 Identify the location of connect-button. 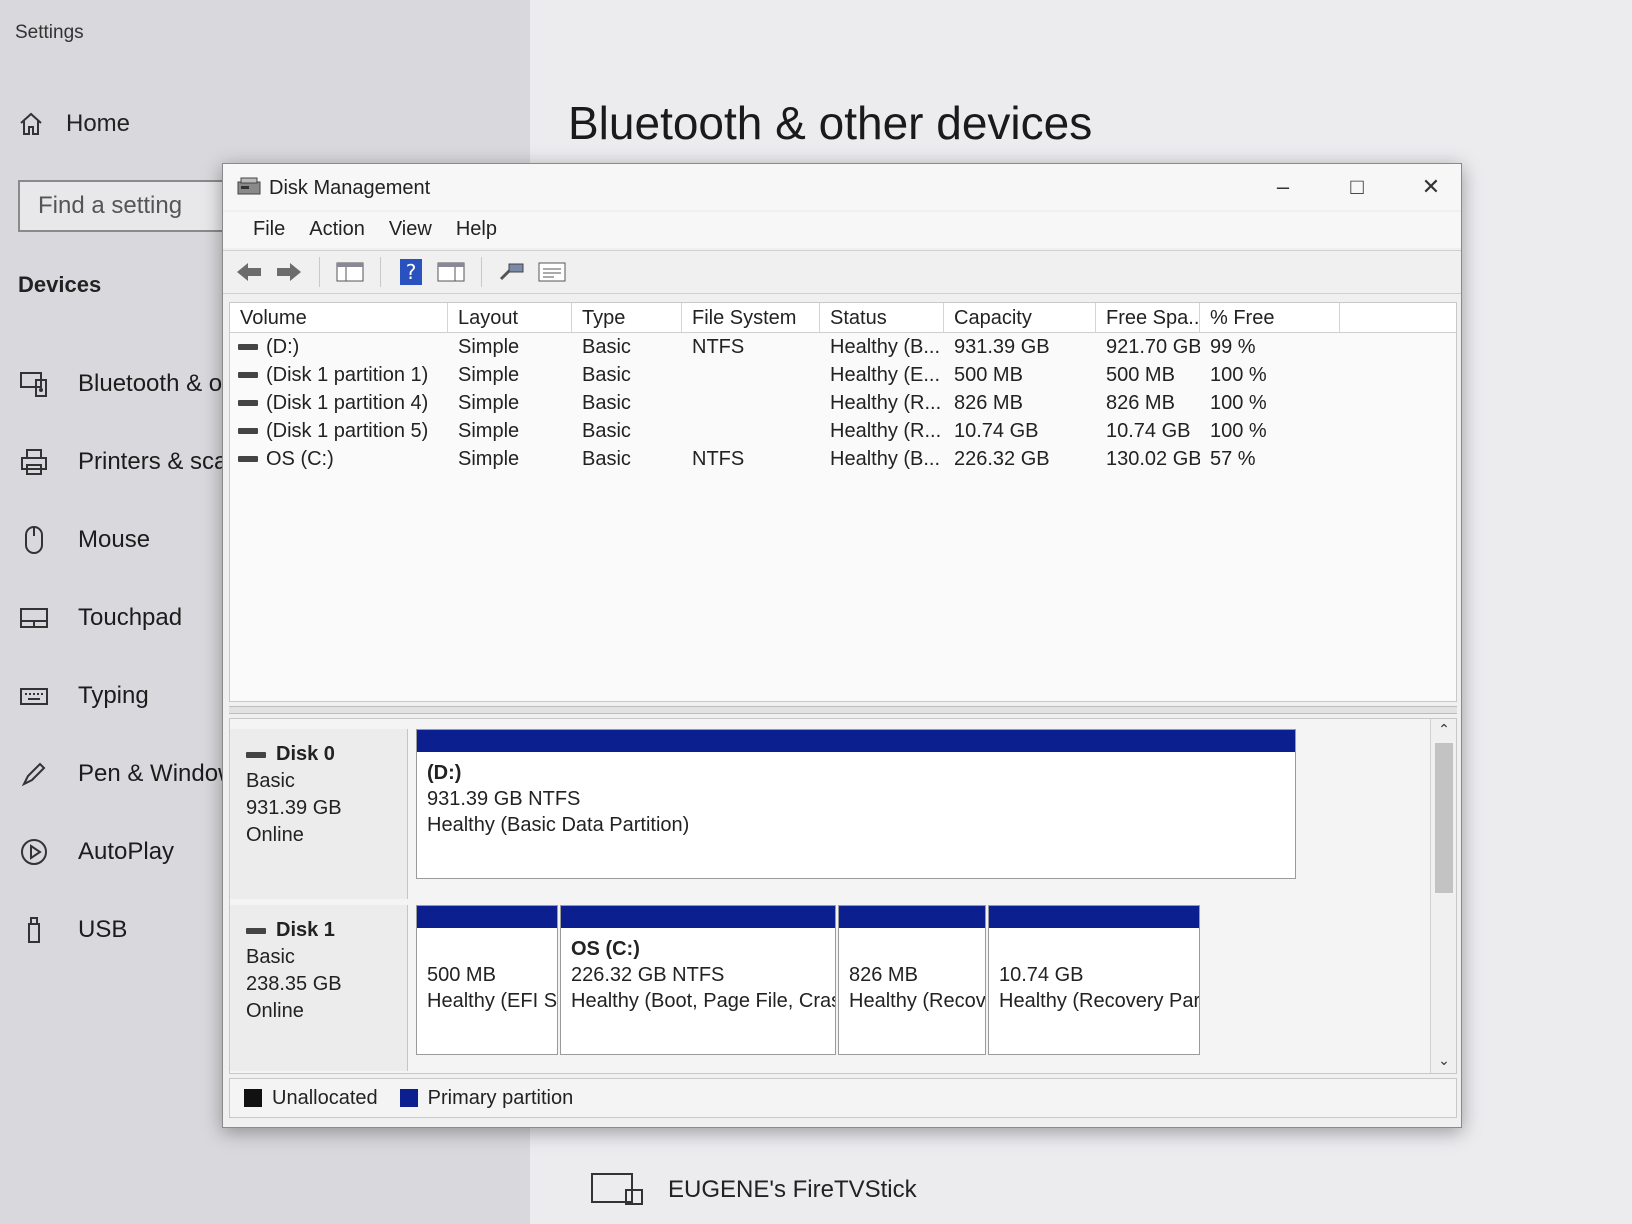
(512, 272).